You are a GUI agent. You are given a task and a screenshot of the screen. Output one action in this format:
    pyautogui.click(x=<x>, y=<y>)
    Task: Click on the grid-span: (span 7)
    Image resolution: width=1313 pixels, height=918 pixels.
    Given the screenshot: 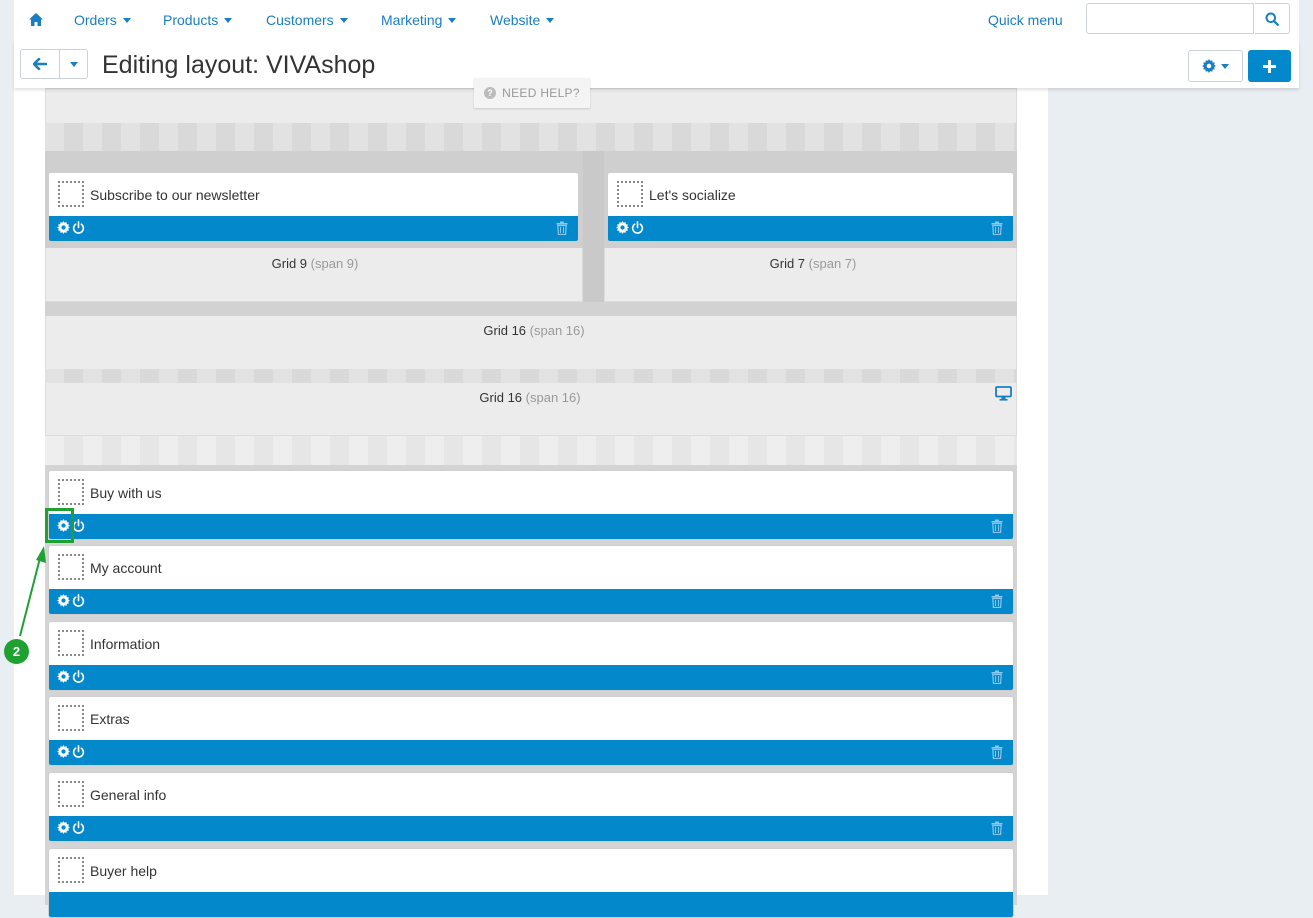 What is the action you would take?
    pyautogui.click(x=832, y=263)
    